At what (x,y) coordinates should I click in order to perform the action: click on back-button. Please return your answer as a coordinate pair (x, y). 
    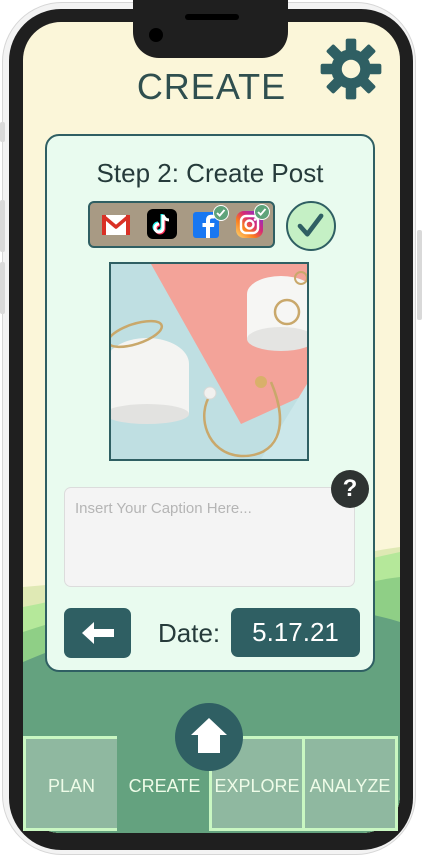
    Looking at the image, I should click on (97, 633).